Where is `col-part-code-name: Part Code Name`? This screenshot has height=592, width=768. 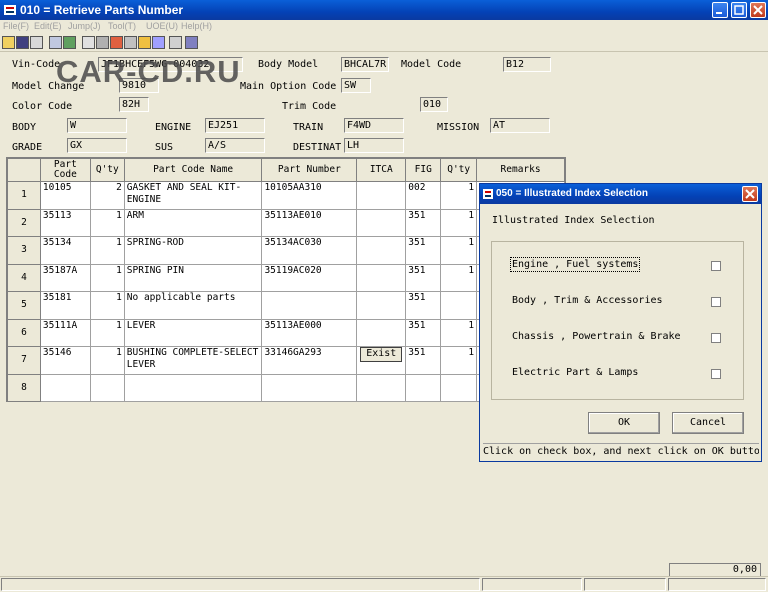 col-part-code-name: Part Code Name is located at coordinates (193, 170).